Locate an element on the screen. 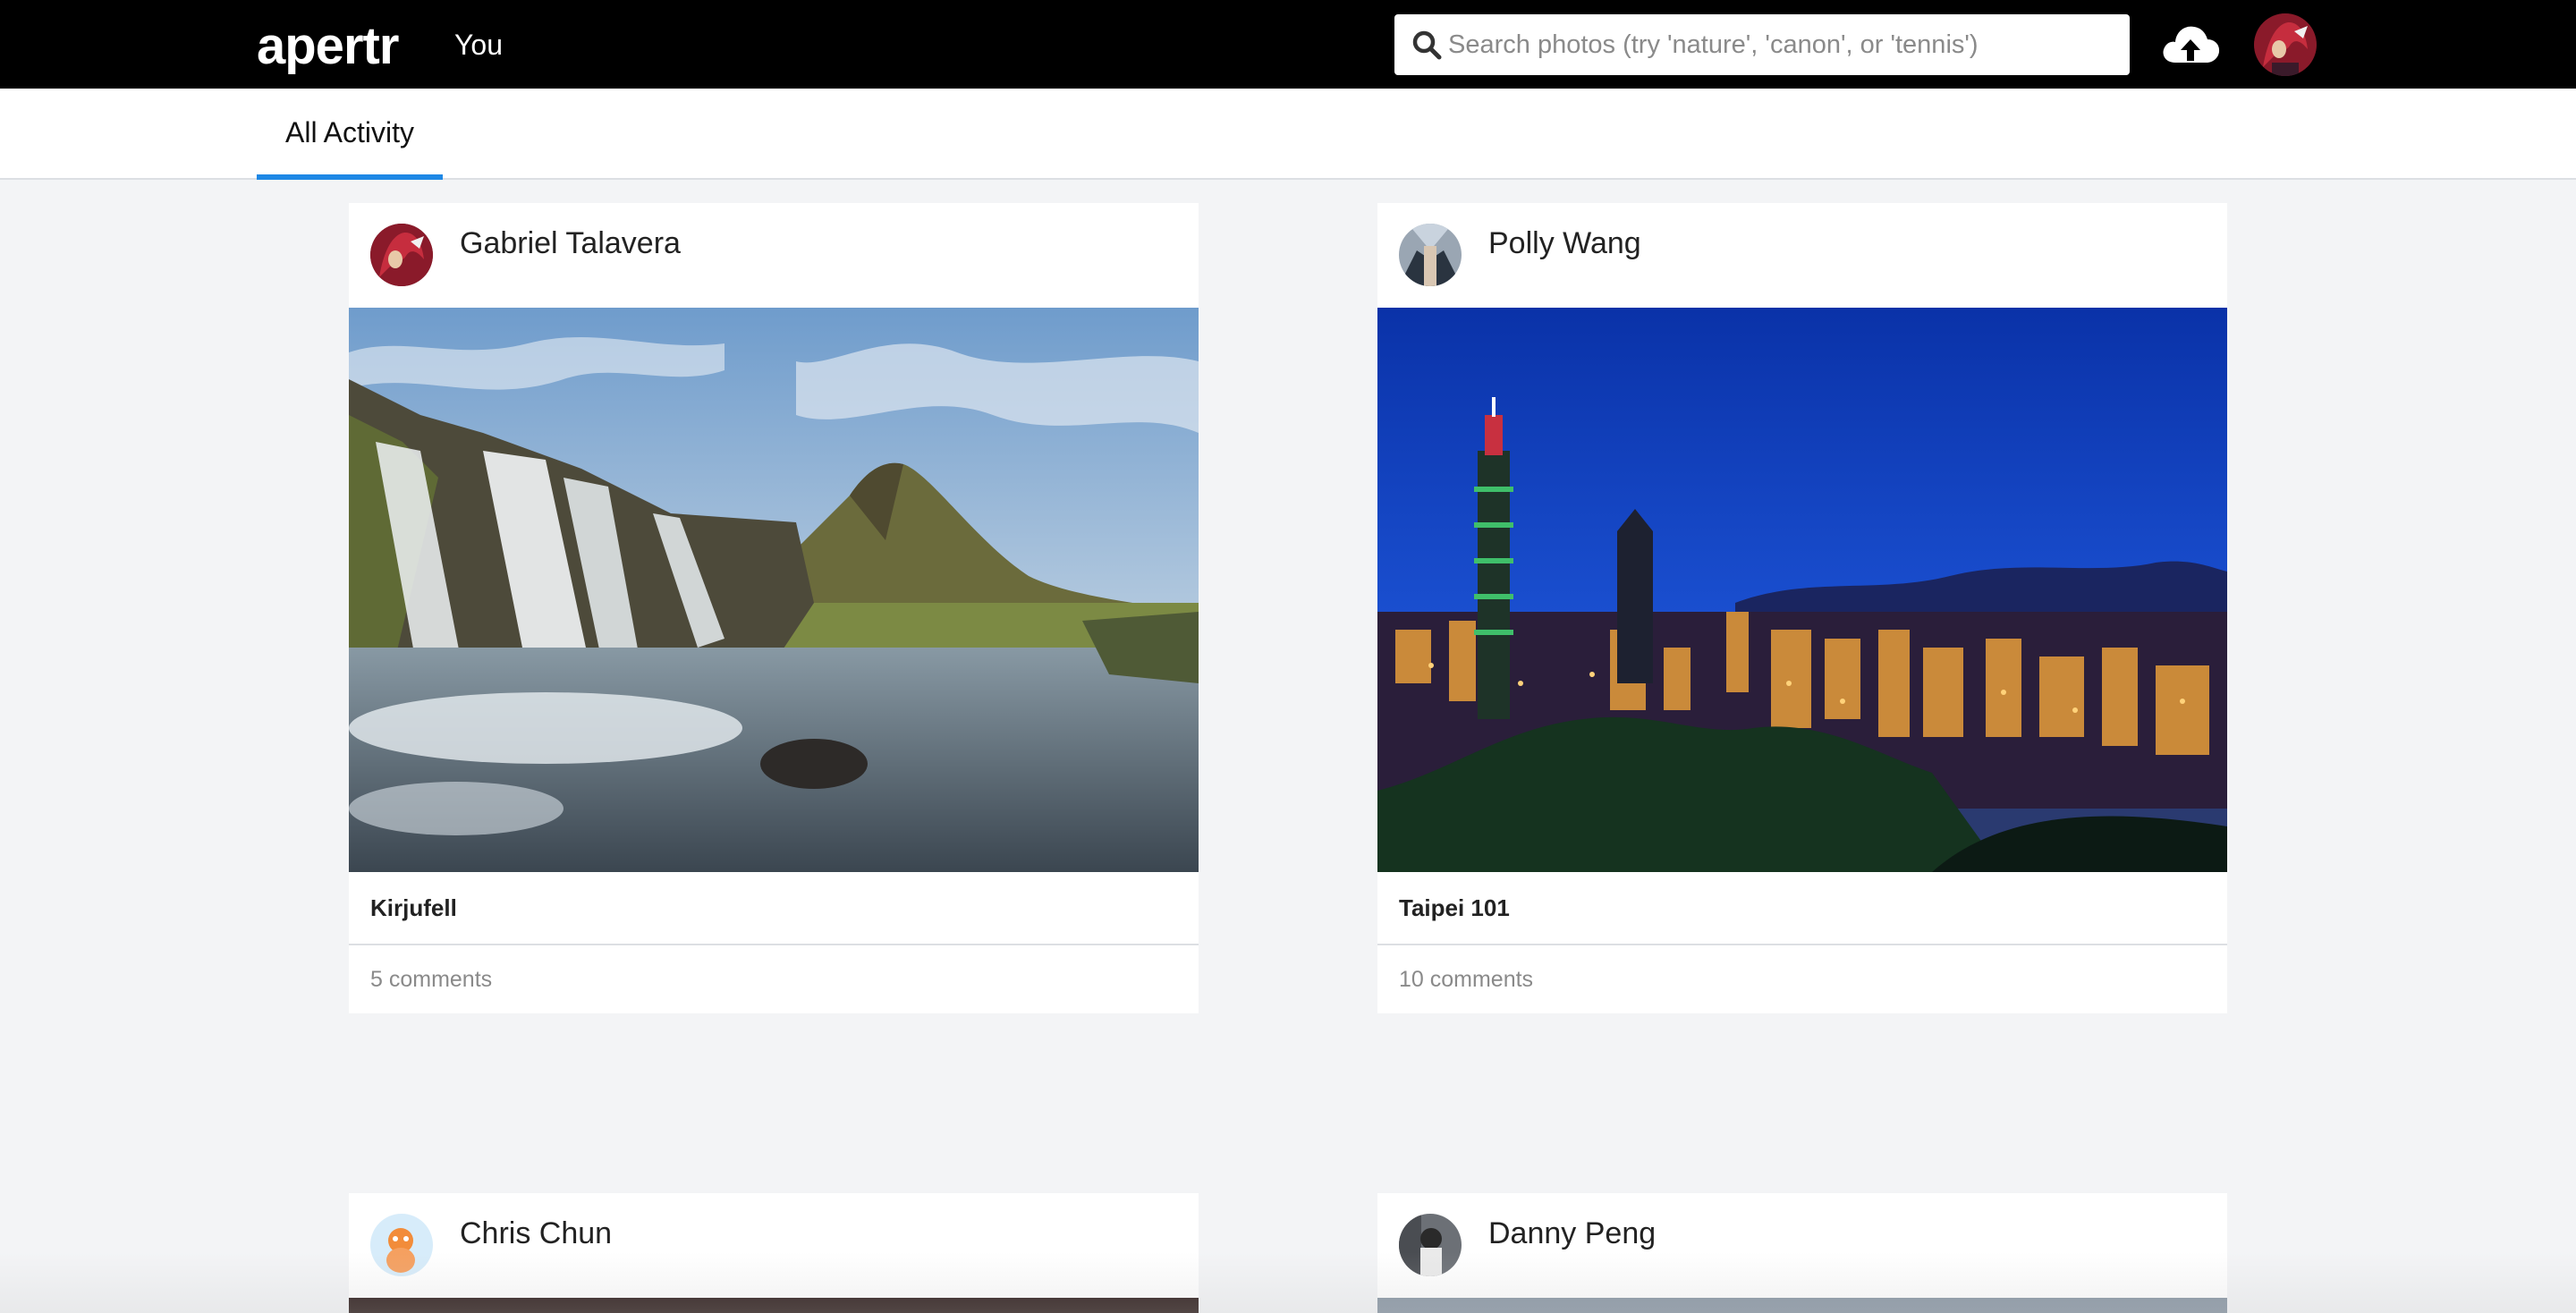 This screenshot has width=2576, height=1313. tab-bar: All Activity is located at coordinates (1288, 134).